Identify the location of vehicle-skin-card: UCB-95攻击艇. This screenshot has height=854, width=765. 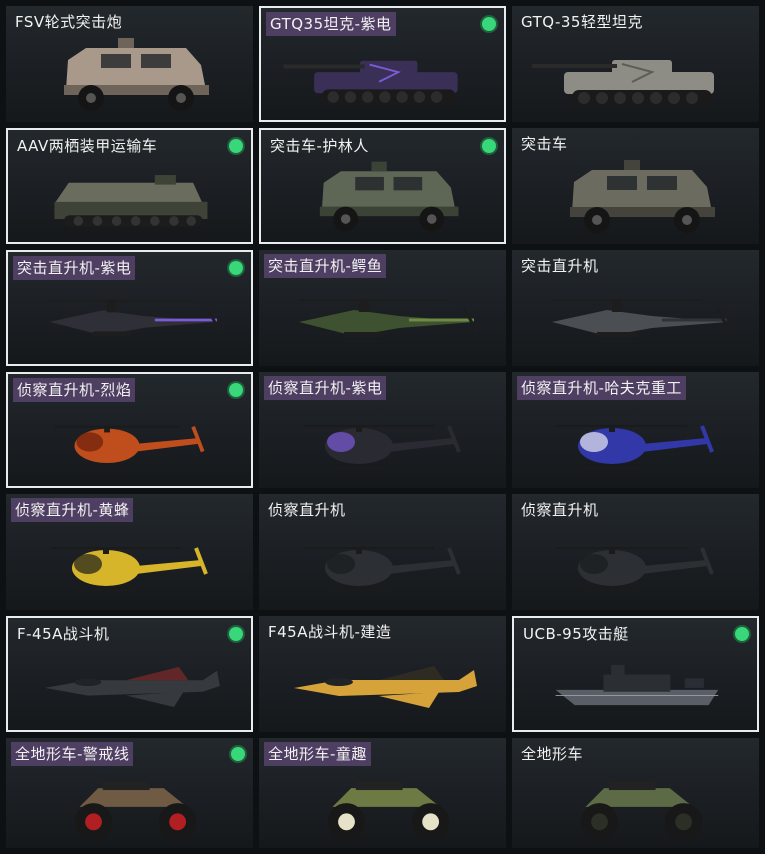
(635, 674).